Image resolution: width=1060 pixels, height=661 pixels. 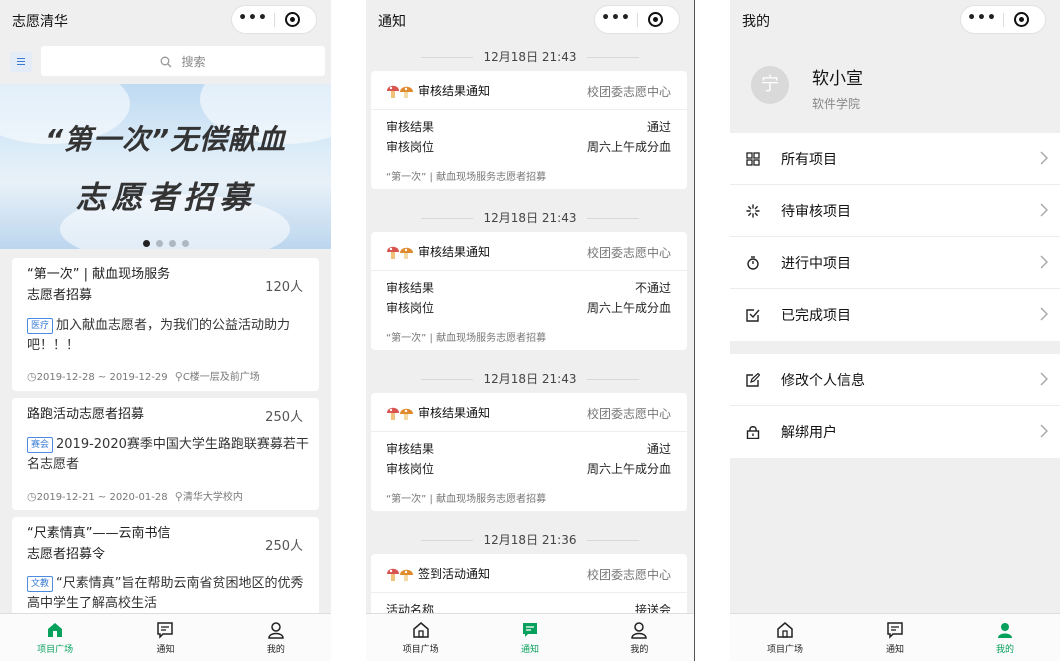 What do you see at coordinates (400, 91) in the screenshot?
I see `mushroom-icon` at bounding box center [400, 91].